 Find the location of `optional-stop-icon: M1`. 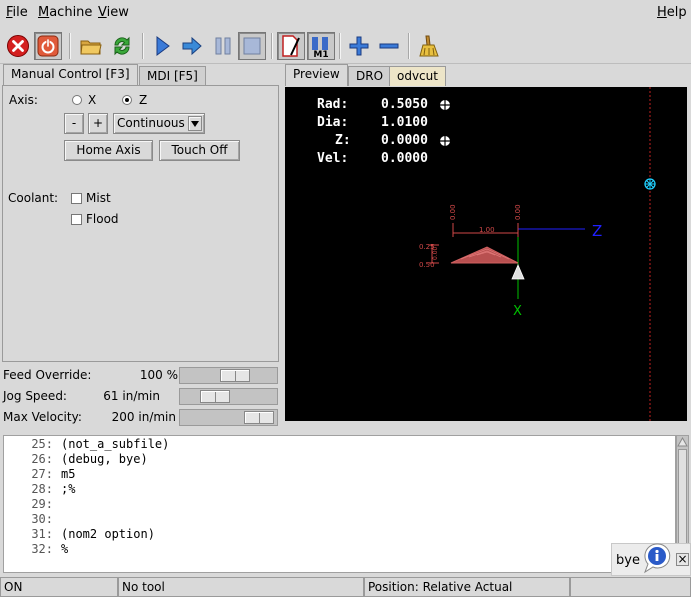

optional-stop-icon: M1 is located at coordinates (320, 47).